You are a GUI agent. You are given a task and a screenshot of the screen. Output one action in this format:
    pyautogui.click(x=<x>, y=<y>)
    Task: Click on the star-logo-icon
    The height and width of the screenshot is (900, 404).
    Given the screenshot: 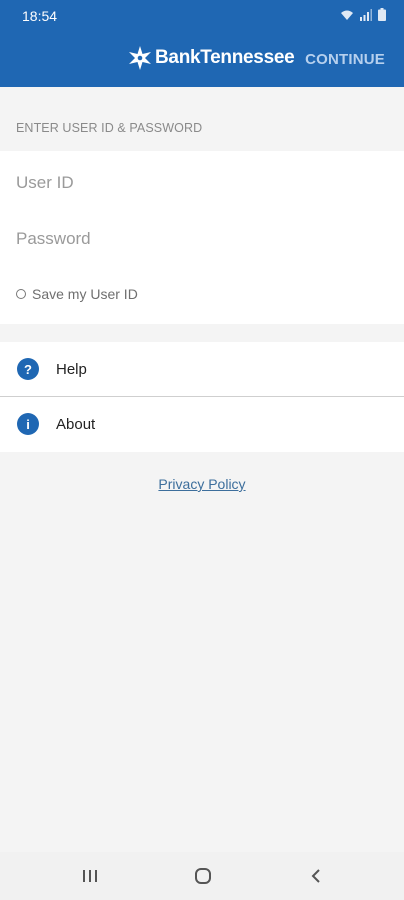 What is the action you would take?
    pyautogui.click(x=140, y=58)
    